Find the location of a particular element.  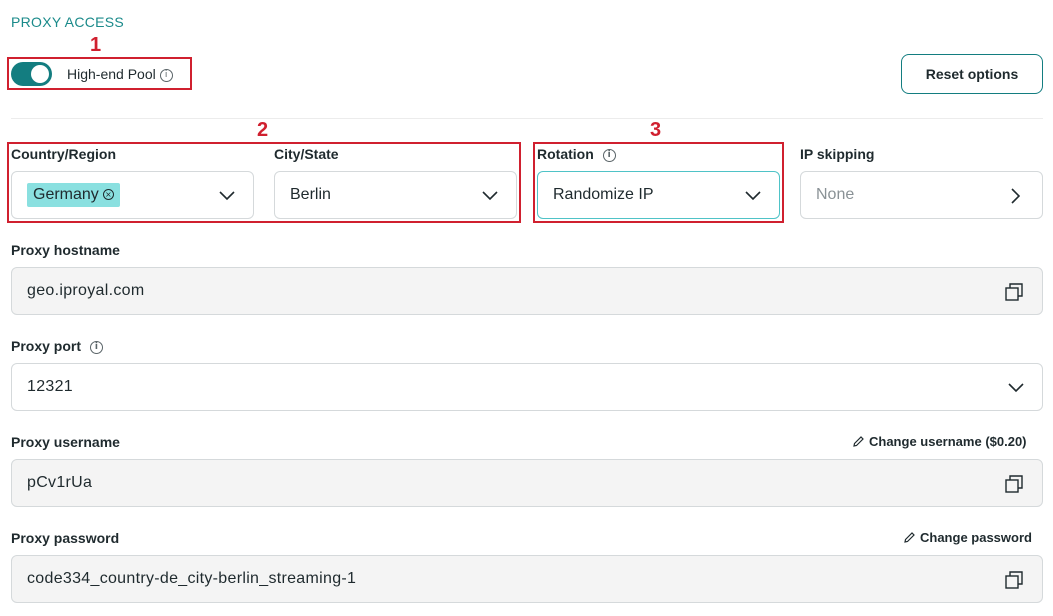

username-value: pCv1rUa is located at coordinates (60, 482).